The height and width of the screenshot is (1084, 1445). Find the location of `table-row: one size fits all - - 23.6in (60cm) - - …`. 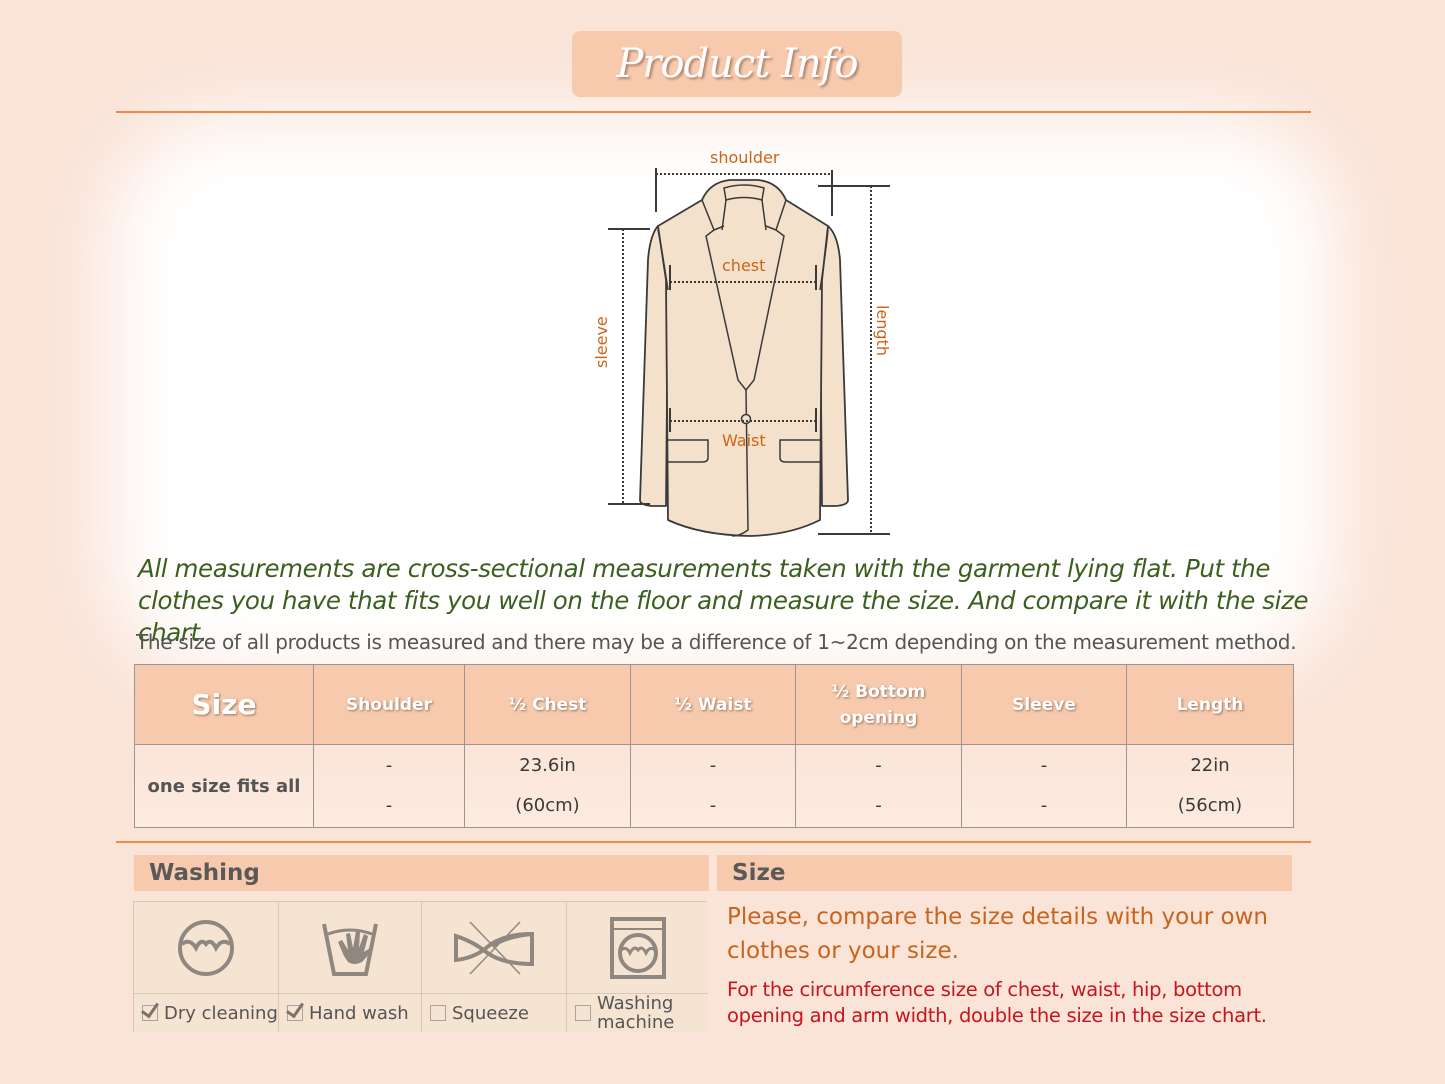

table-row: one size fits all - - 23.6in (60cm) - - … is located at coordinates (714, 786).